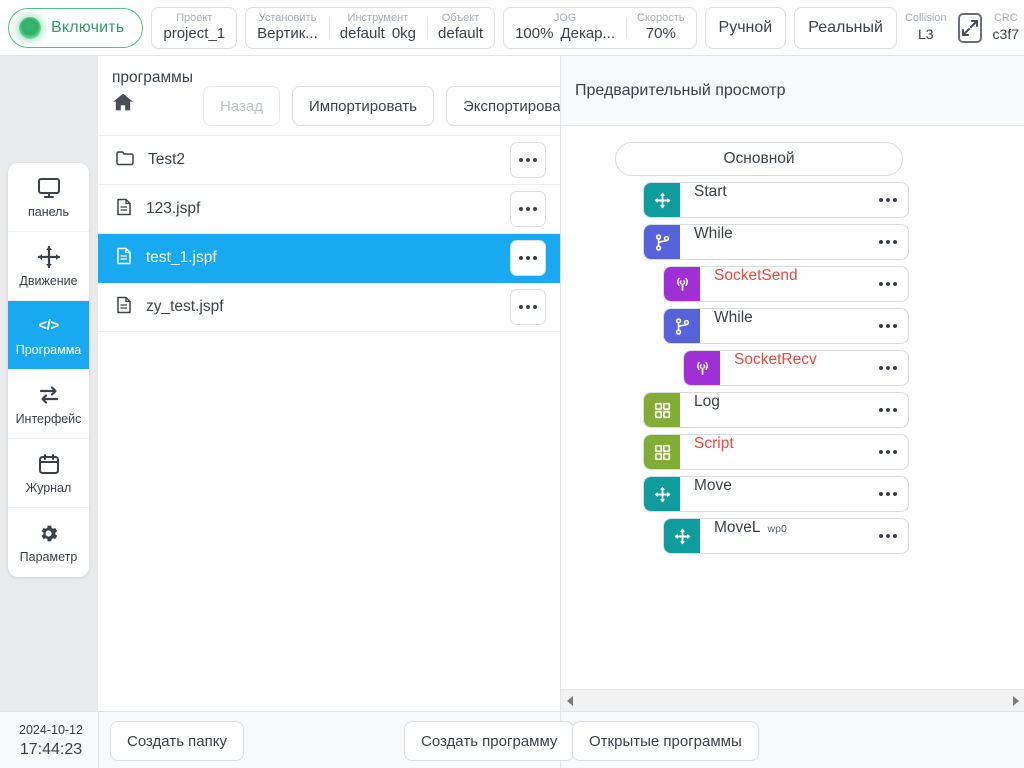 The image size is (1024, 768). I want to click on open-programs-button: Открытые программы, so click(665, 741).